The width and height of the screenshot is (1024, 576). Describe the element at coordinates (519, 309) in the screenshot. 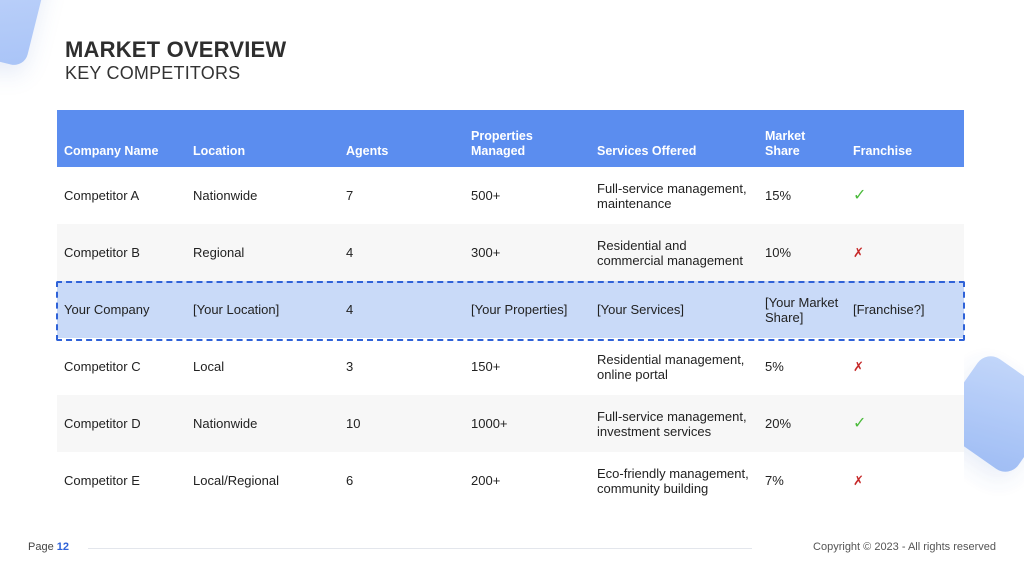

I see `cell-properties: [Your Properties]` at that location.